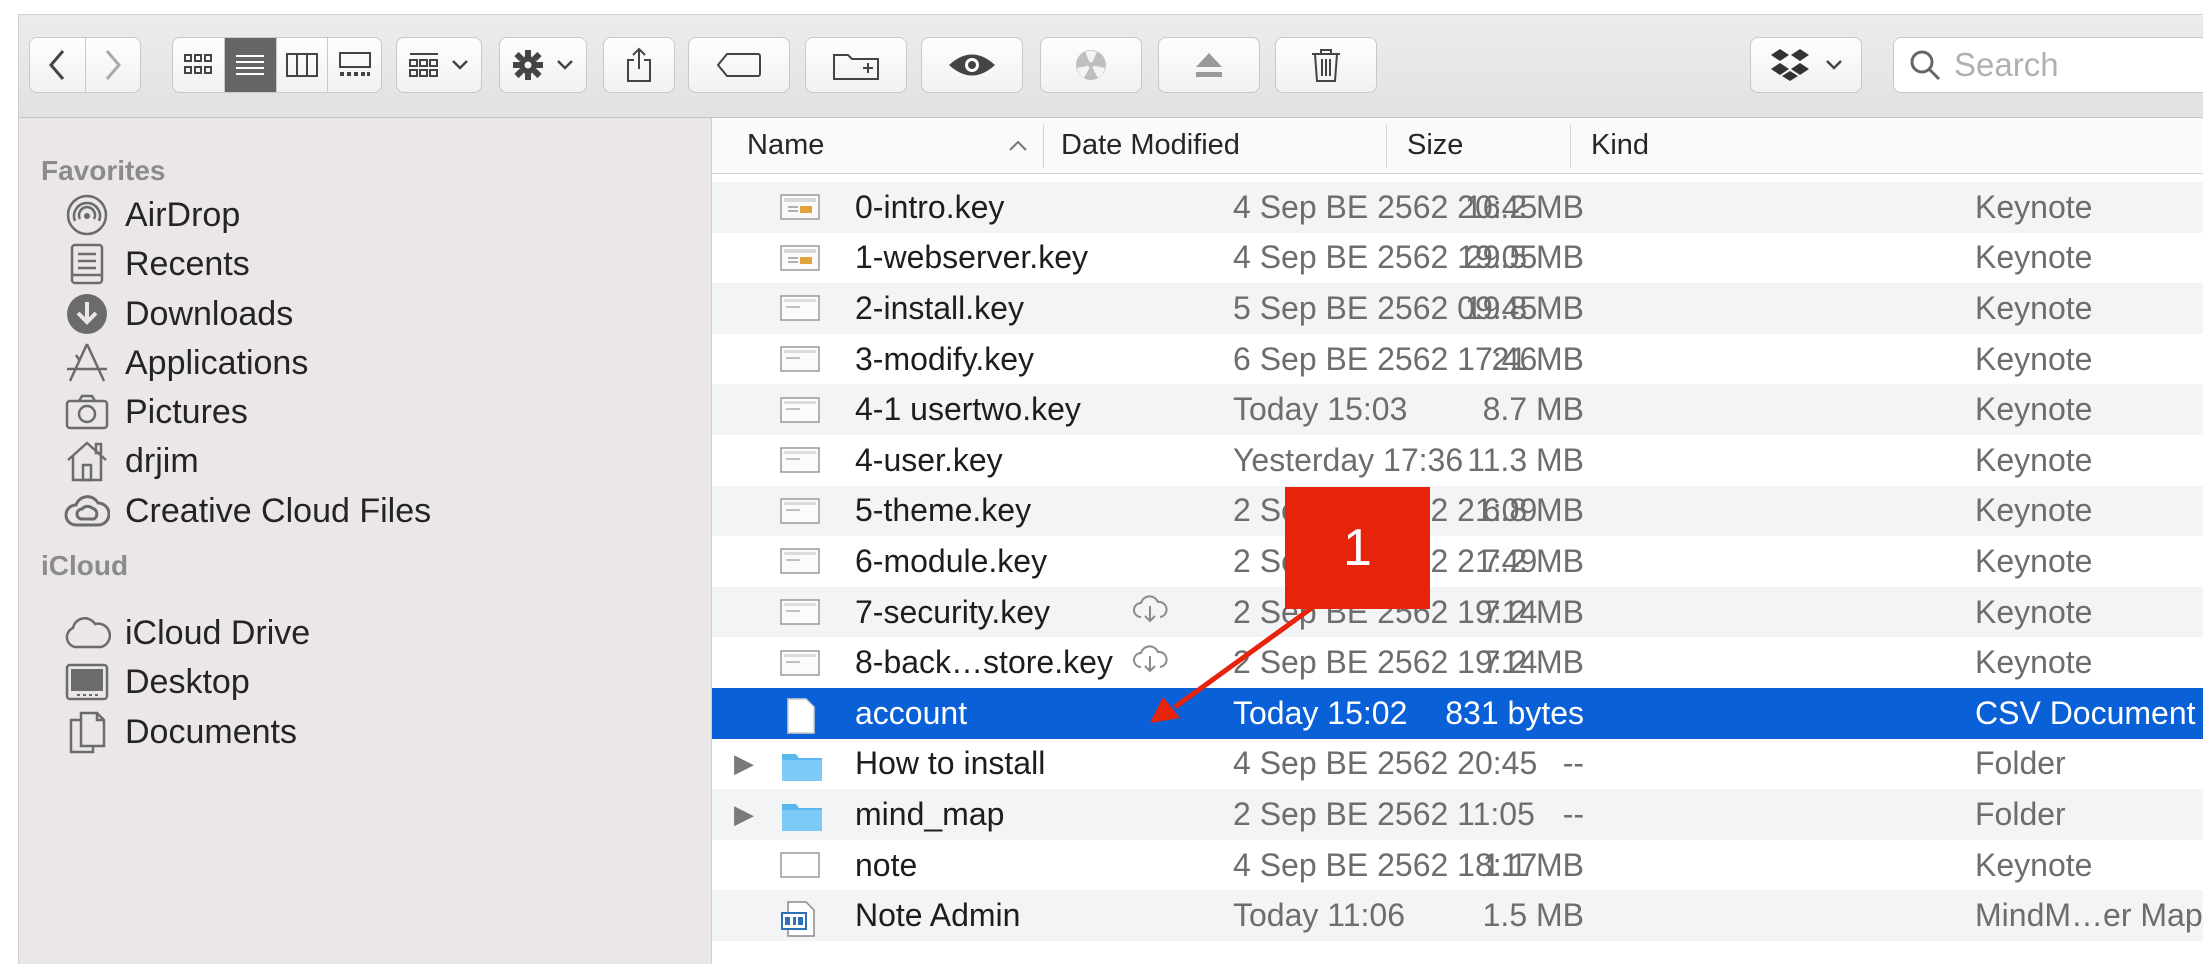  What do you see at coordinates (1806, 65) in the screenshot?
I see `dropbox-button` at bounding box center [1806, 65].